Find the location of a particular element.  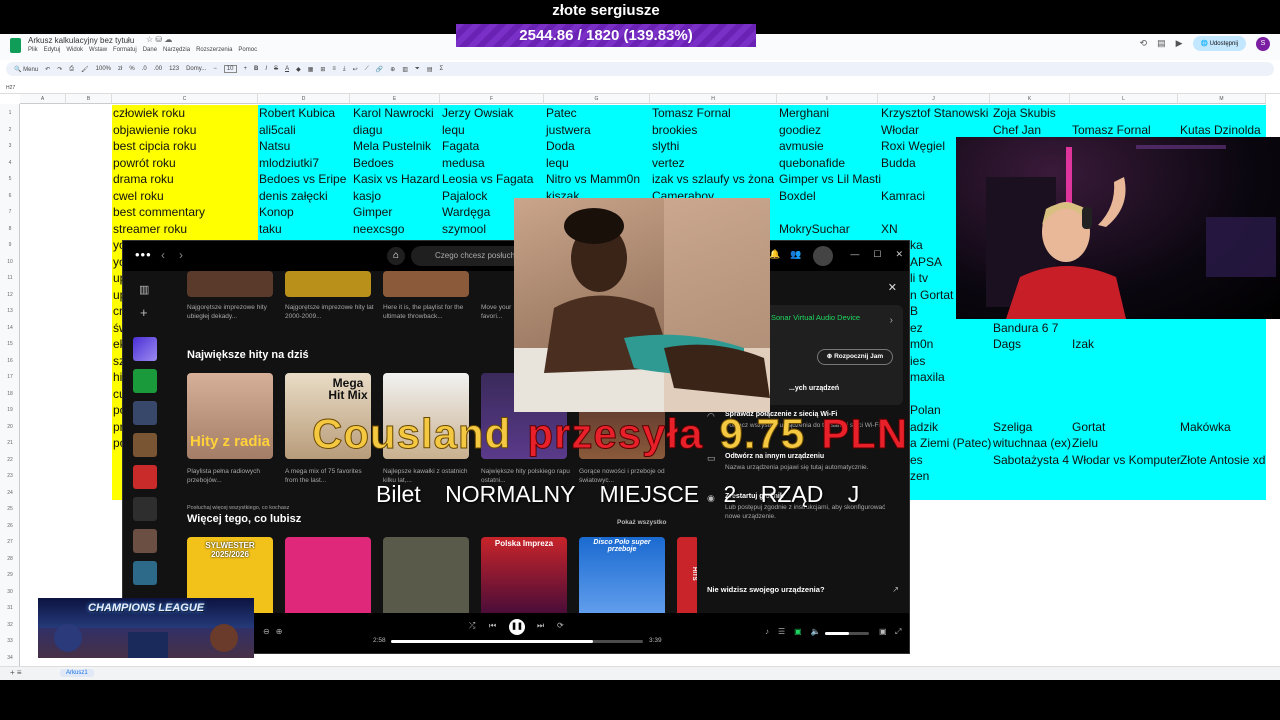

print-icon: ⎙ is located at coordinates (71, 69).